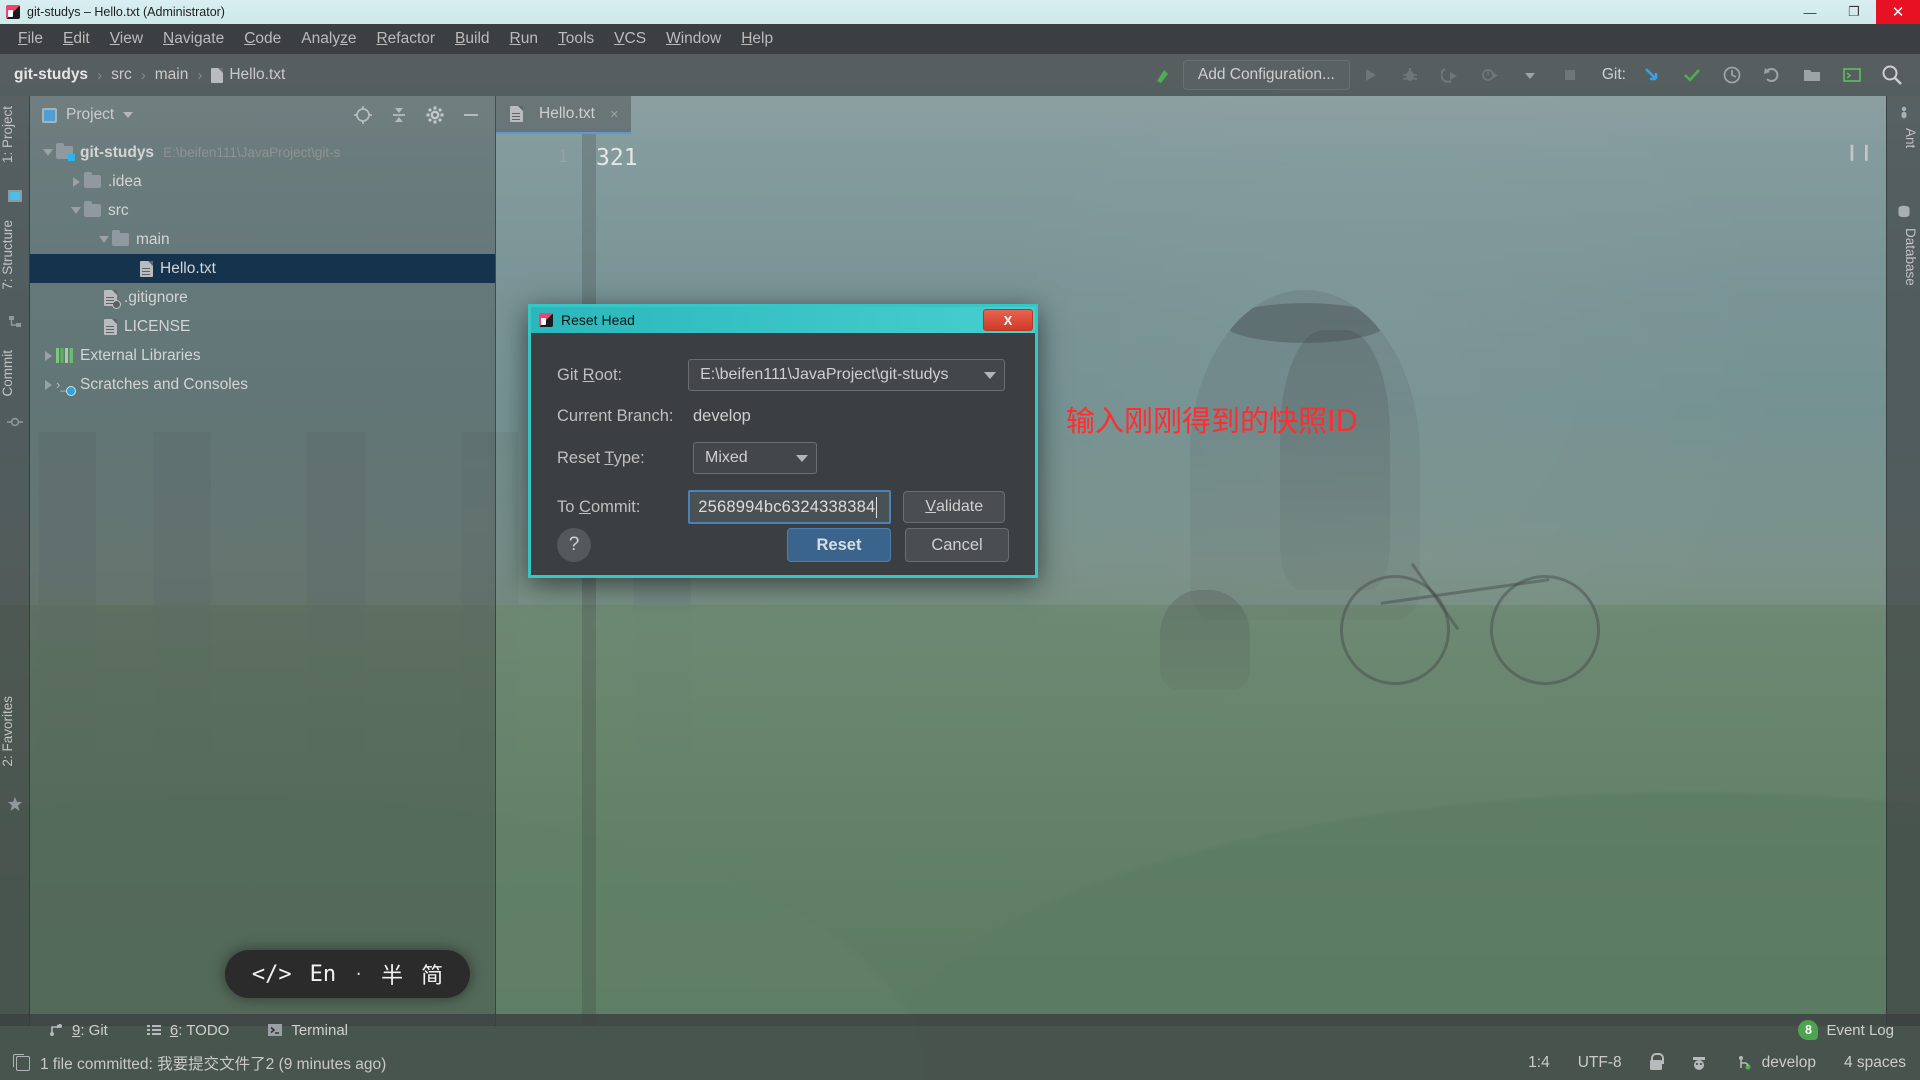 The width and height of the screenshot is (1920, 1080). Describe the element at coordinates (1570, 75) in the screenshot. I see `stop-icon` at that location.